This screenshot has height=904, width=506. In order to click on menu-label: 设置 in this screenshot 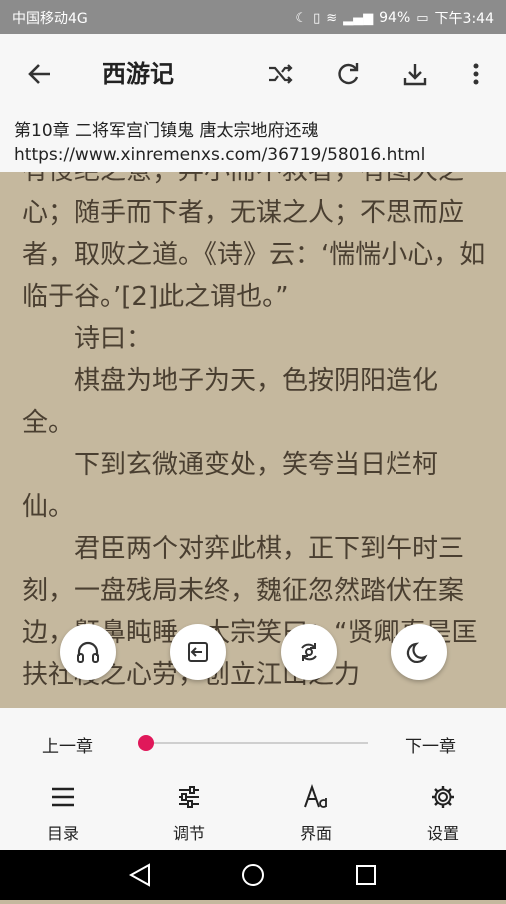, I will do `click(442, 833)`.